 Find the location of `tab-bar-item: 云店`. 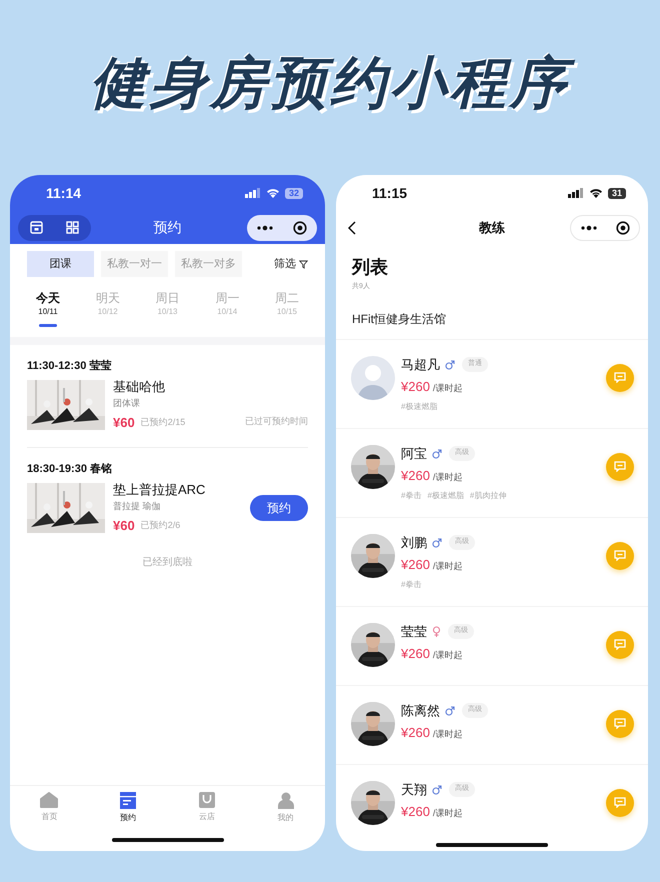

tab-bar-item: 云店 is located at coordinates (207, 807).